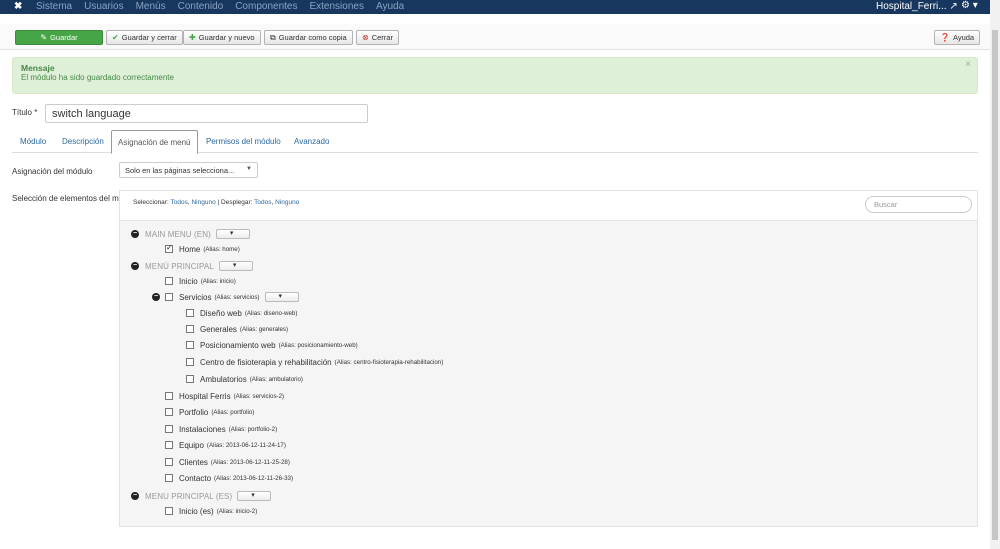 This screenshot has width=1000, height=549. Describe the element at coordinates (262, 202) in the screenshot. I see `expand-all-link: Todos` at that location.